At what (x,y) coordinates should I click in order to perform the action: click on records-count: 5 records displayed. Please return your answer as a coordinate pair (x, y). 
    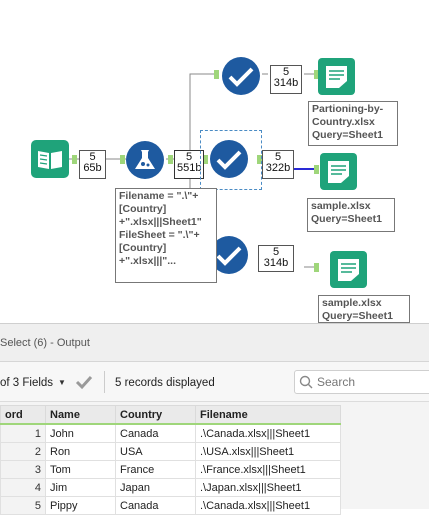
    Looking at the image, I should click on (165, 383).